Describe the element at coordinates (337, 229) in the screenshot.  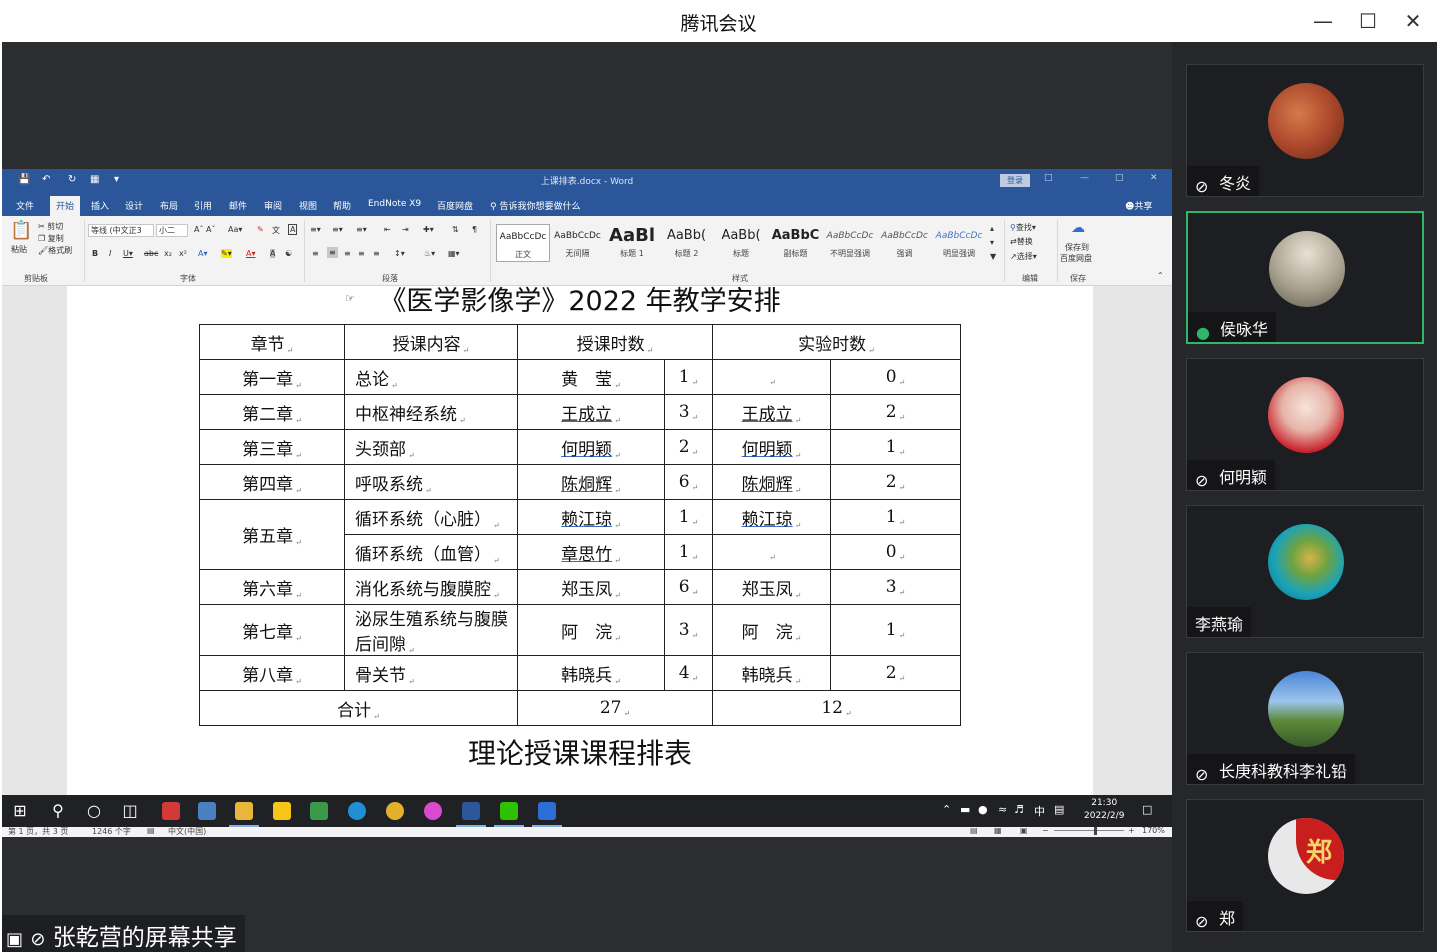
I see `numbering-icon: ≡▾` at that location.